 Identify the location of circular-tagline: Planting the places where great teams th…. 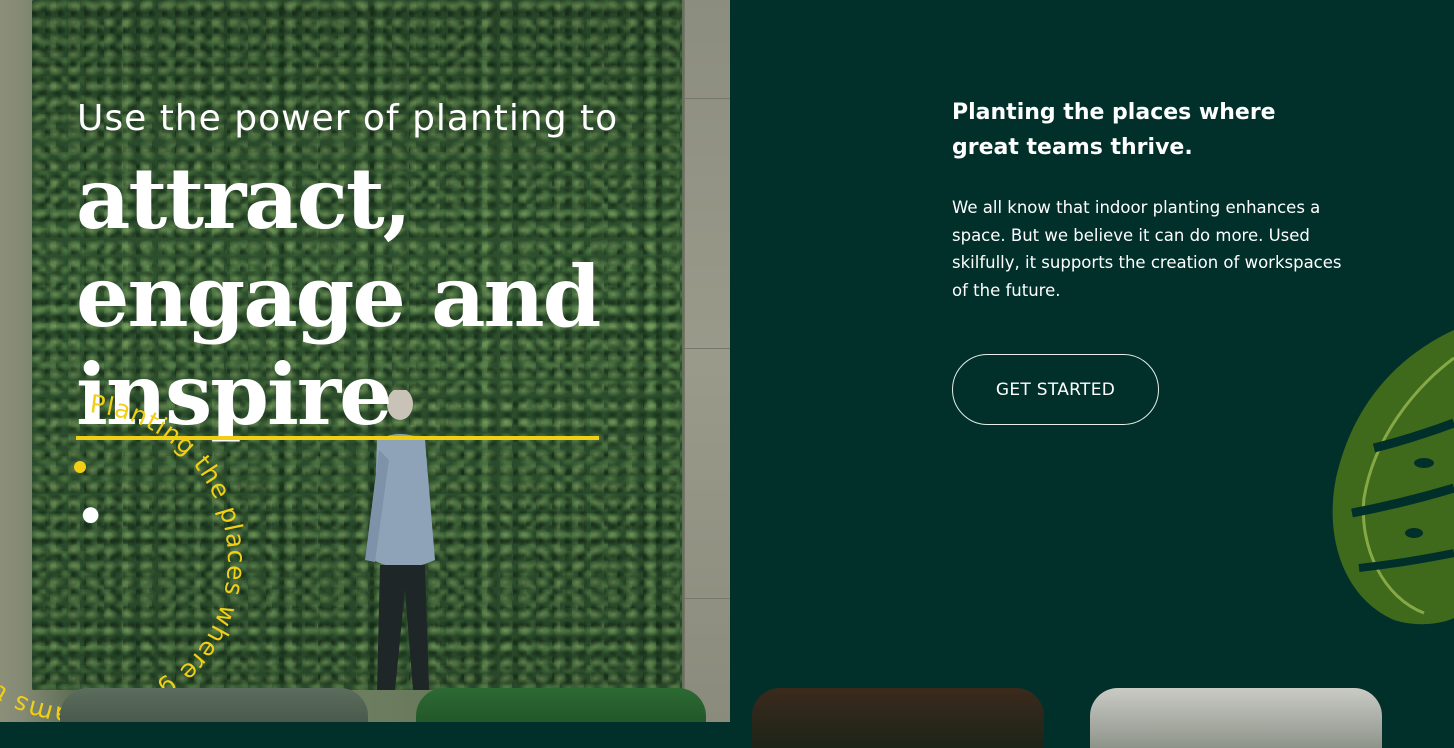
(125, 546).